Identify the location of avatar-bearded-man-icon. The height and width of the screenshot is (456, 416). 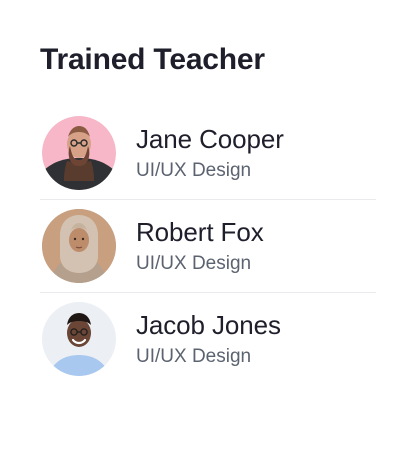
(79, 153).